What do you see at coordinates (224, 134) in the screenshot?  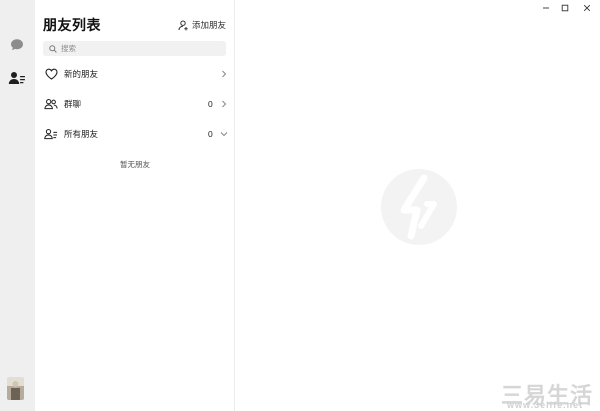 I see `chevron-down-icon` at bounding box center [224, 134].